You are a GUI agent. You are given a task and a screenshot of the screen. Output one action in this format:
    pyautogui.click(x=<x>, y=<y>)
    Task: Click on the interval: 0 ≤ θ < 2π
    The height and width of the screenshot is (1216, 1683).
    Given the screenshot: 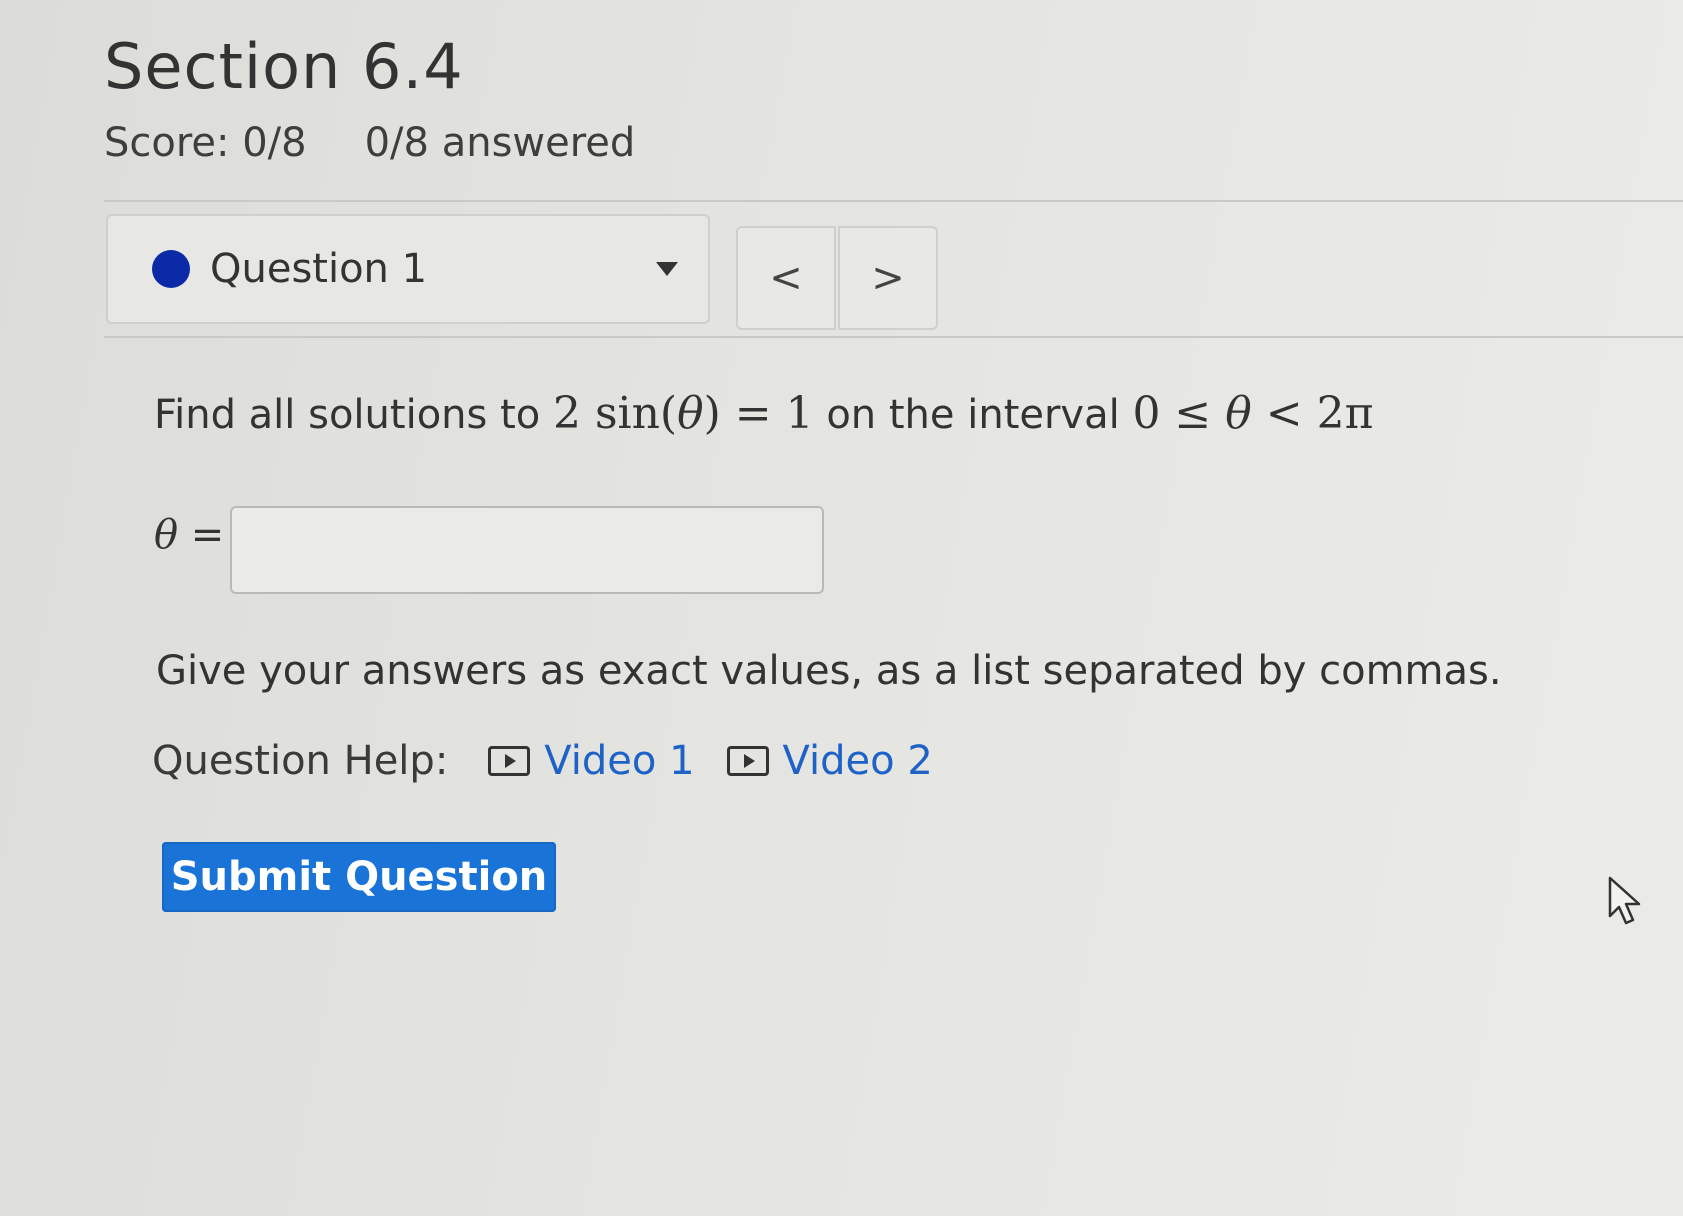 What is the action you would take?
    pyautogui.click(x=1252, y=413)
    